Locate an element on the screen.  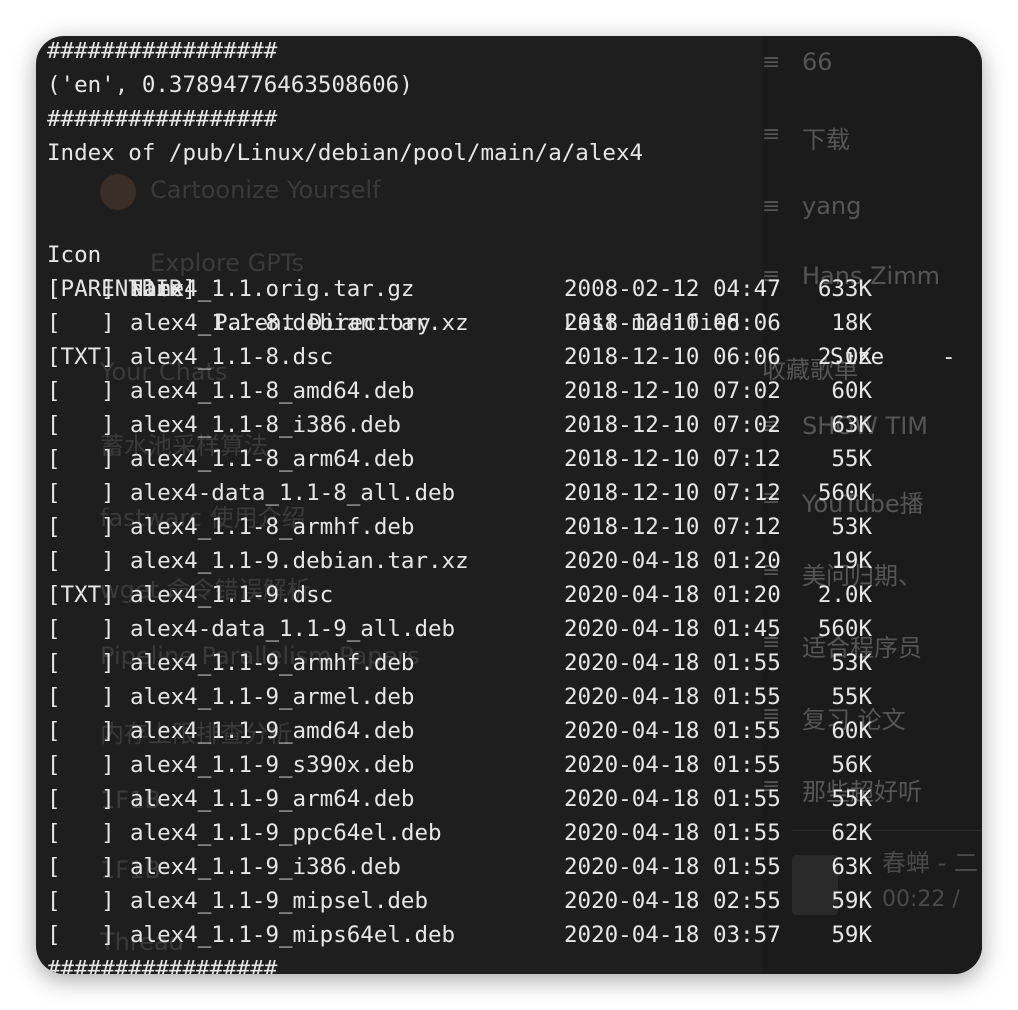
last-modified: 2020-04-18 01:45 is located at coordinates (672, 629).